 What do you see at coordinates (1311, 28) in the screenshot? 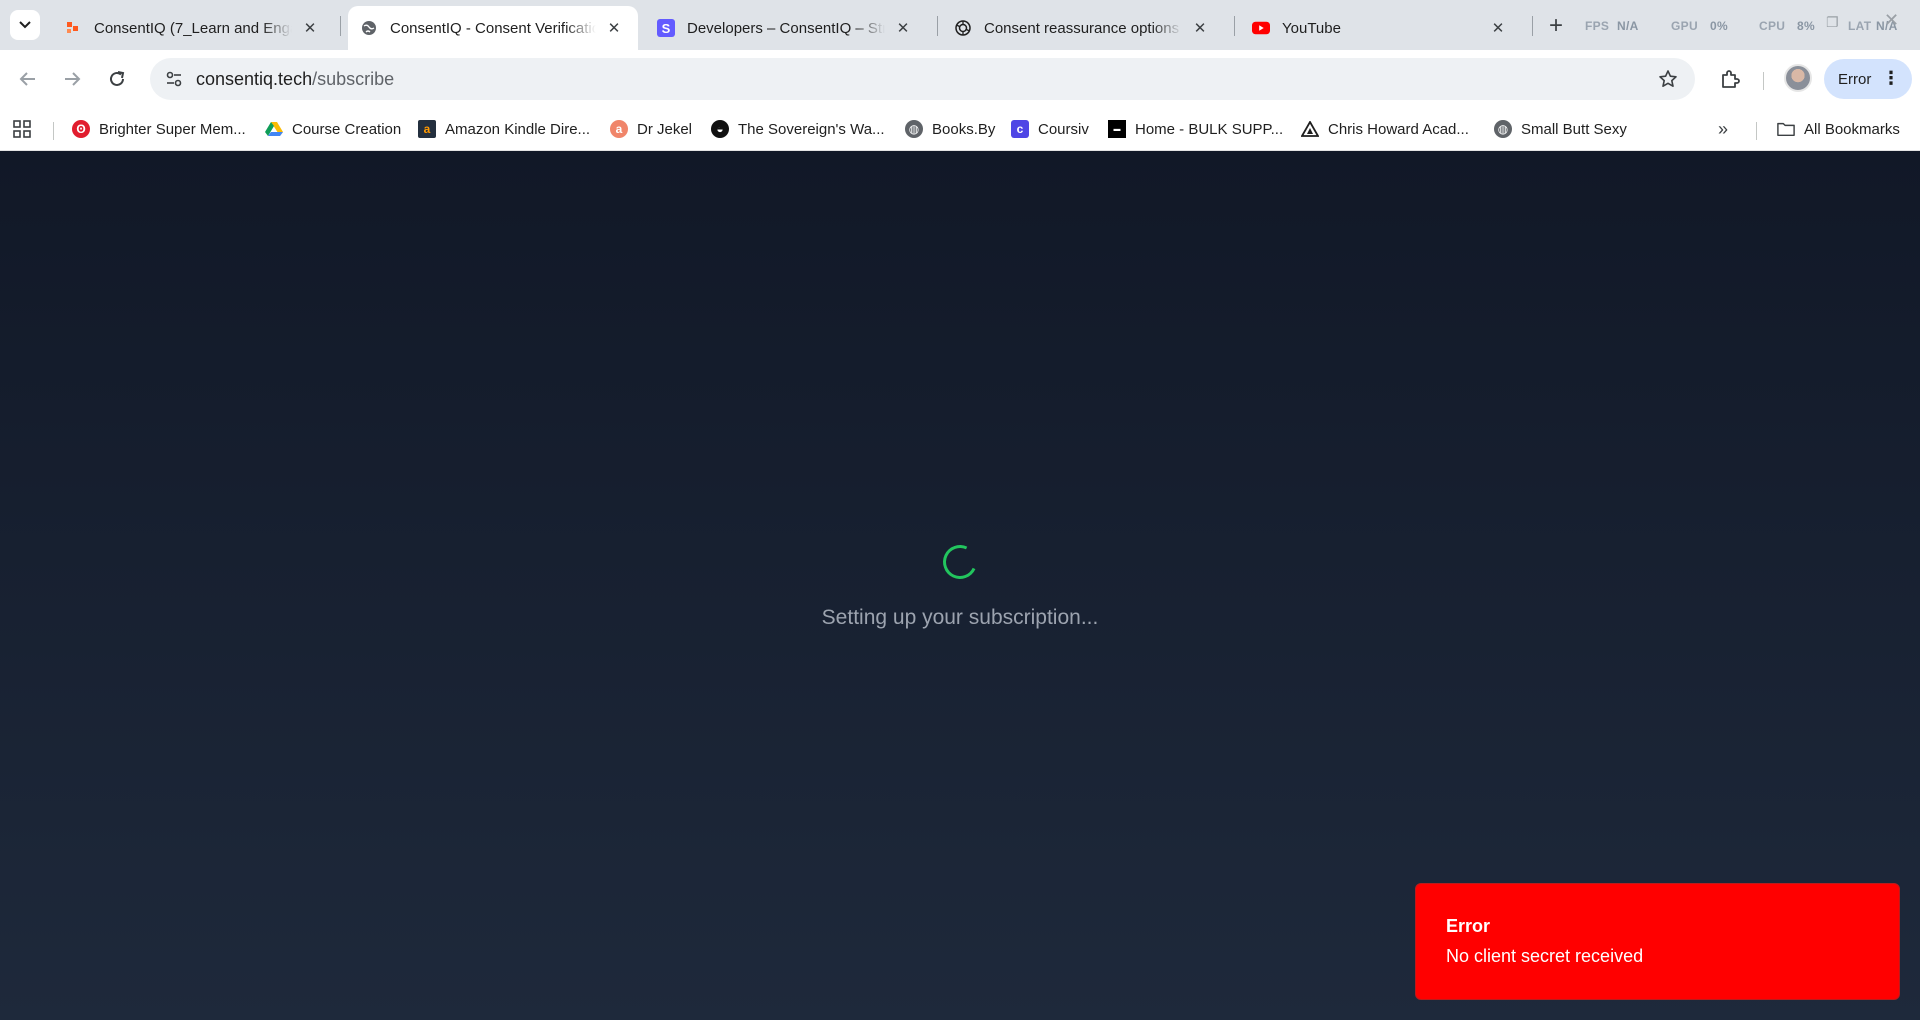
I see `tab-title: YouTube` at bounding box center [1311, 28].